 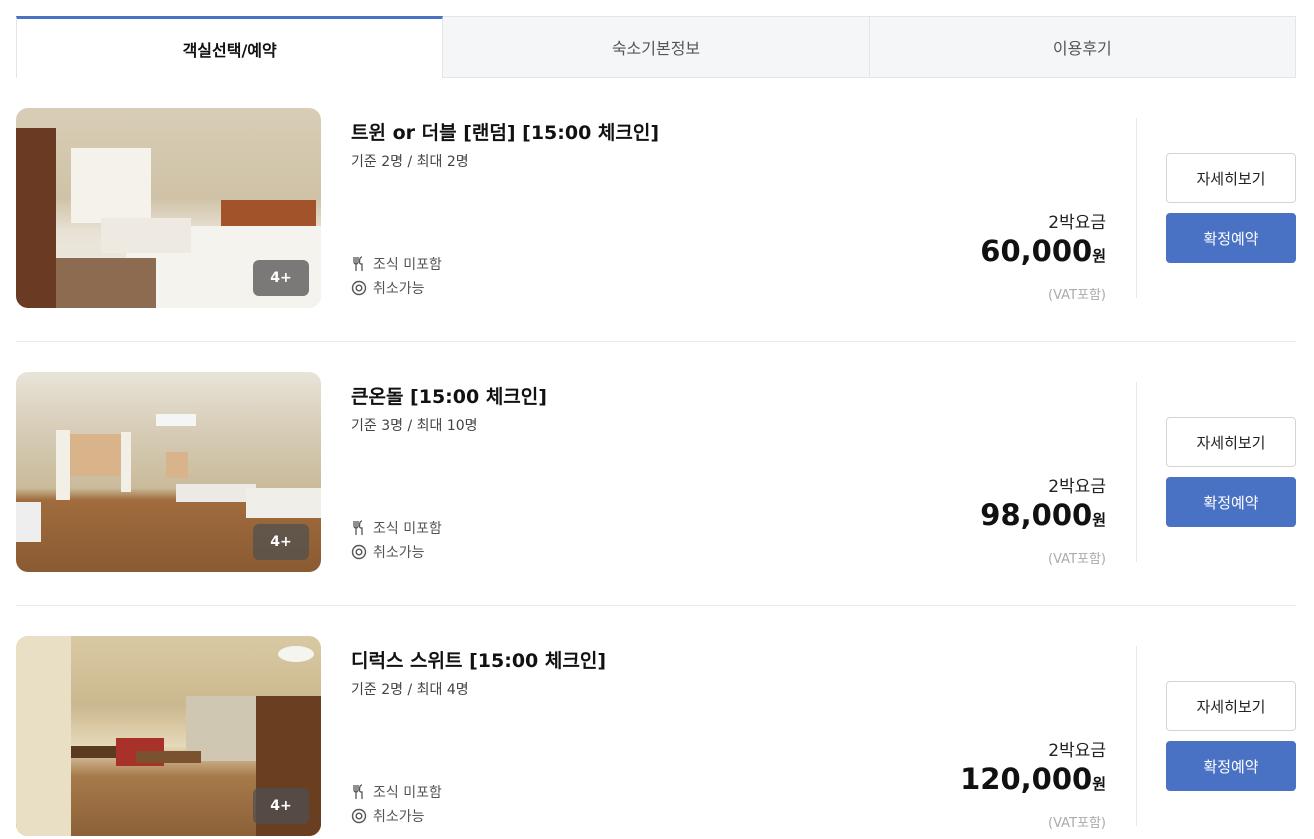 I want to click on price-block: 2박요금 98,000원 (VAT포함), so click(x=1043, y=519).